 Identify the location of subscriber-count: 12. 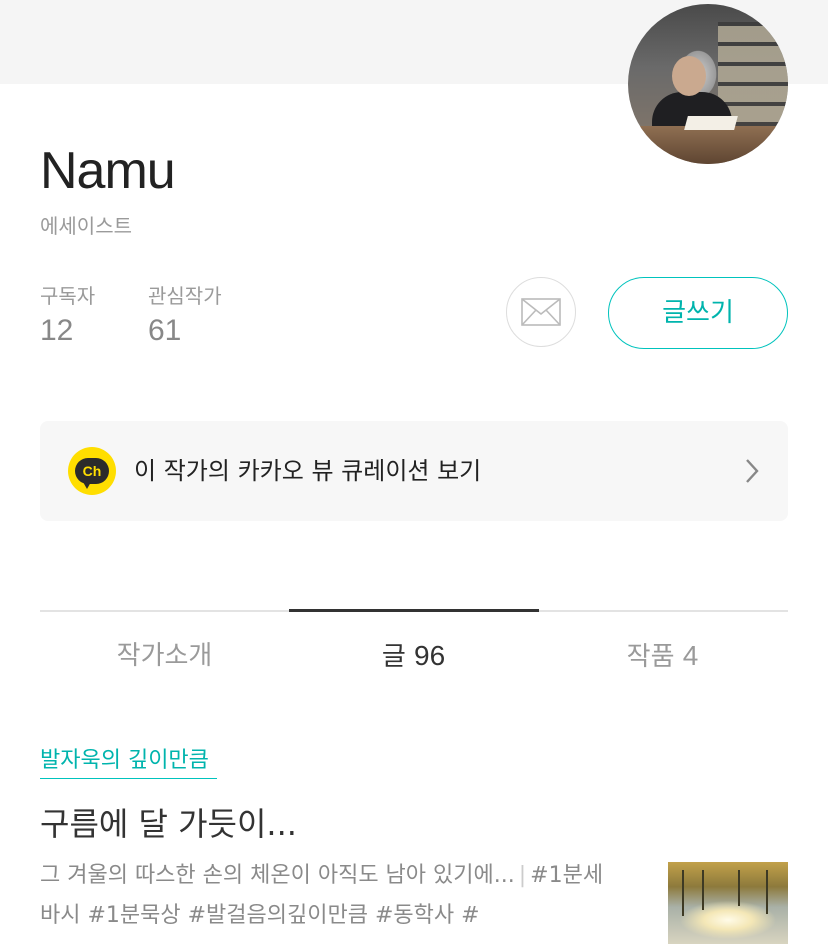
(57, 330).